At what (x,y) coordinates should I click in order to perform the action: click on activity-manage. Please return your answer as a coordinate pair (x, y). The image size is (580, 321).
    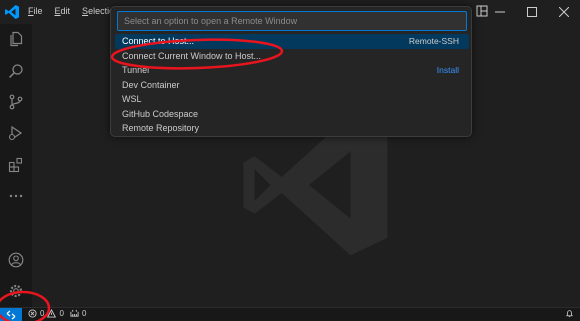
    Looking at the image, I should click on (16, 291).